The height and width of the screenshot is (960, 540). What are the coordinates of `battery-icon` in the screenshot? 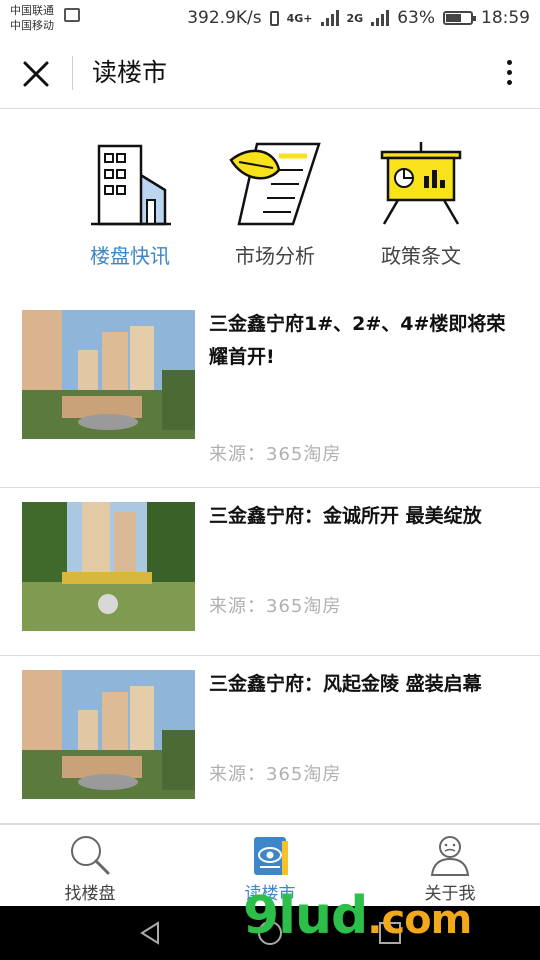 It's located at (459, 18).